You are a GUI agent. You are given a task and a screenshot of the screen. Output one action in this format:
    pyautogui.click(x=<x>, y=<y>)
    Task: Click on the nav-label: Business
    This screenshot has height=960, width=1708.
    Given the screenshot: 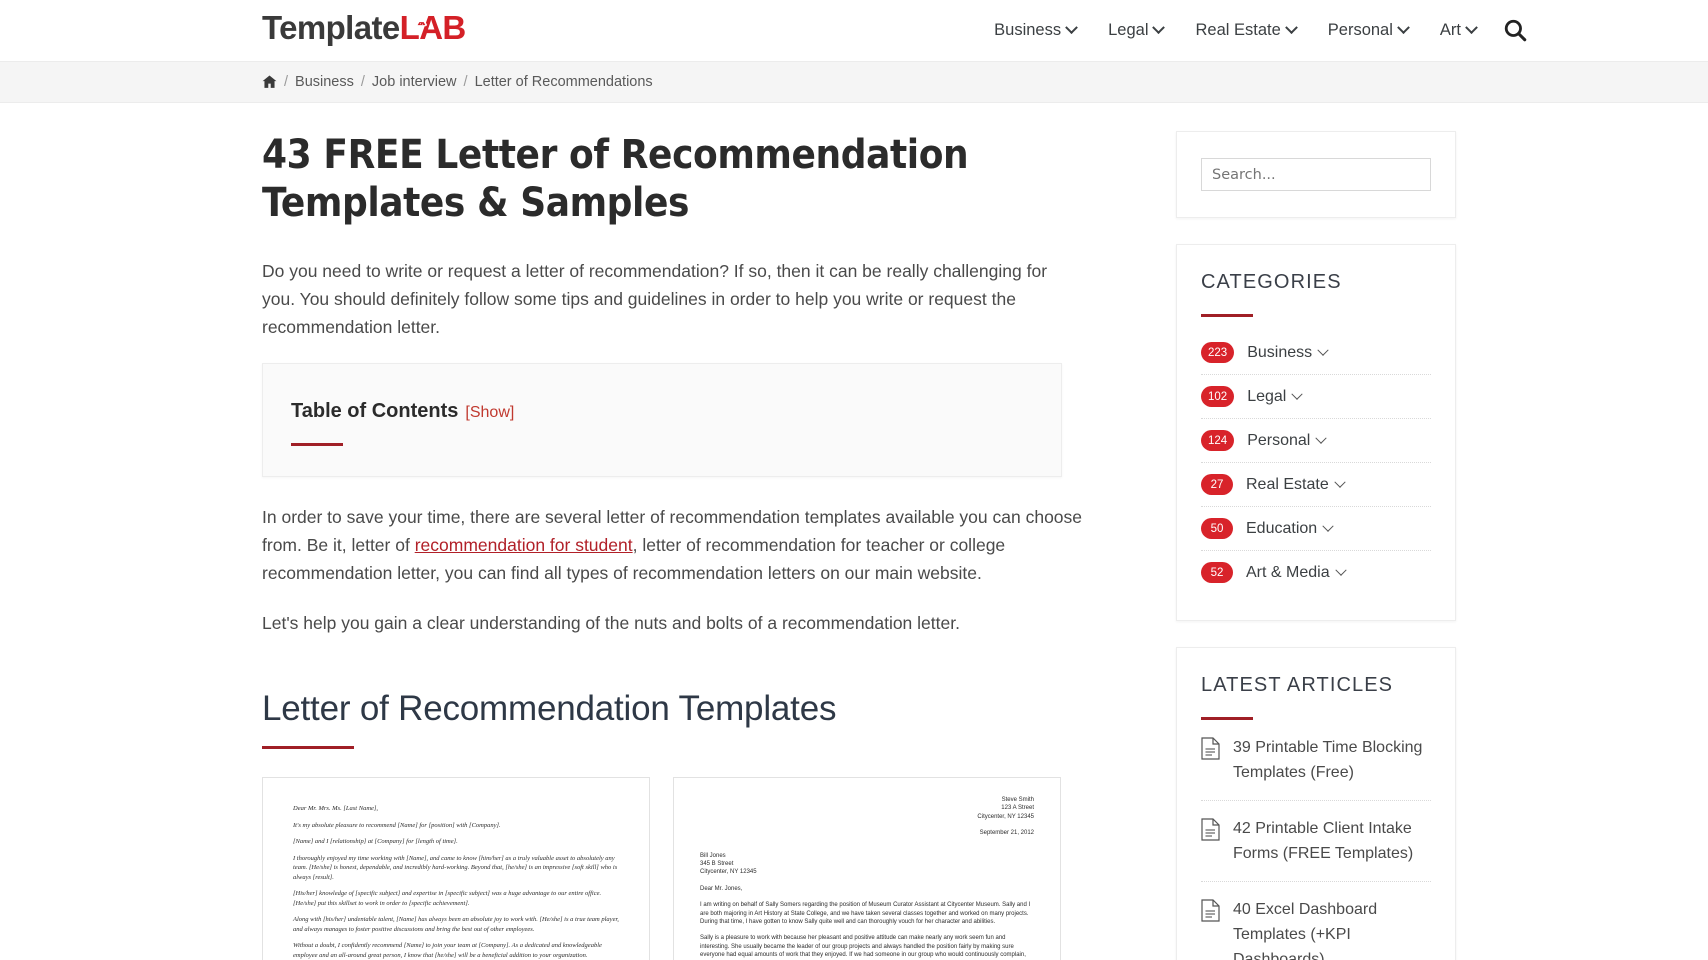 What is the action you would take?
    pyautogui.click(x=1028, y=30)
    